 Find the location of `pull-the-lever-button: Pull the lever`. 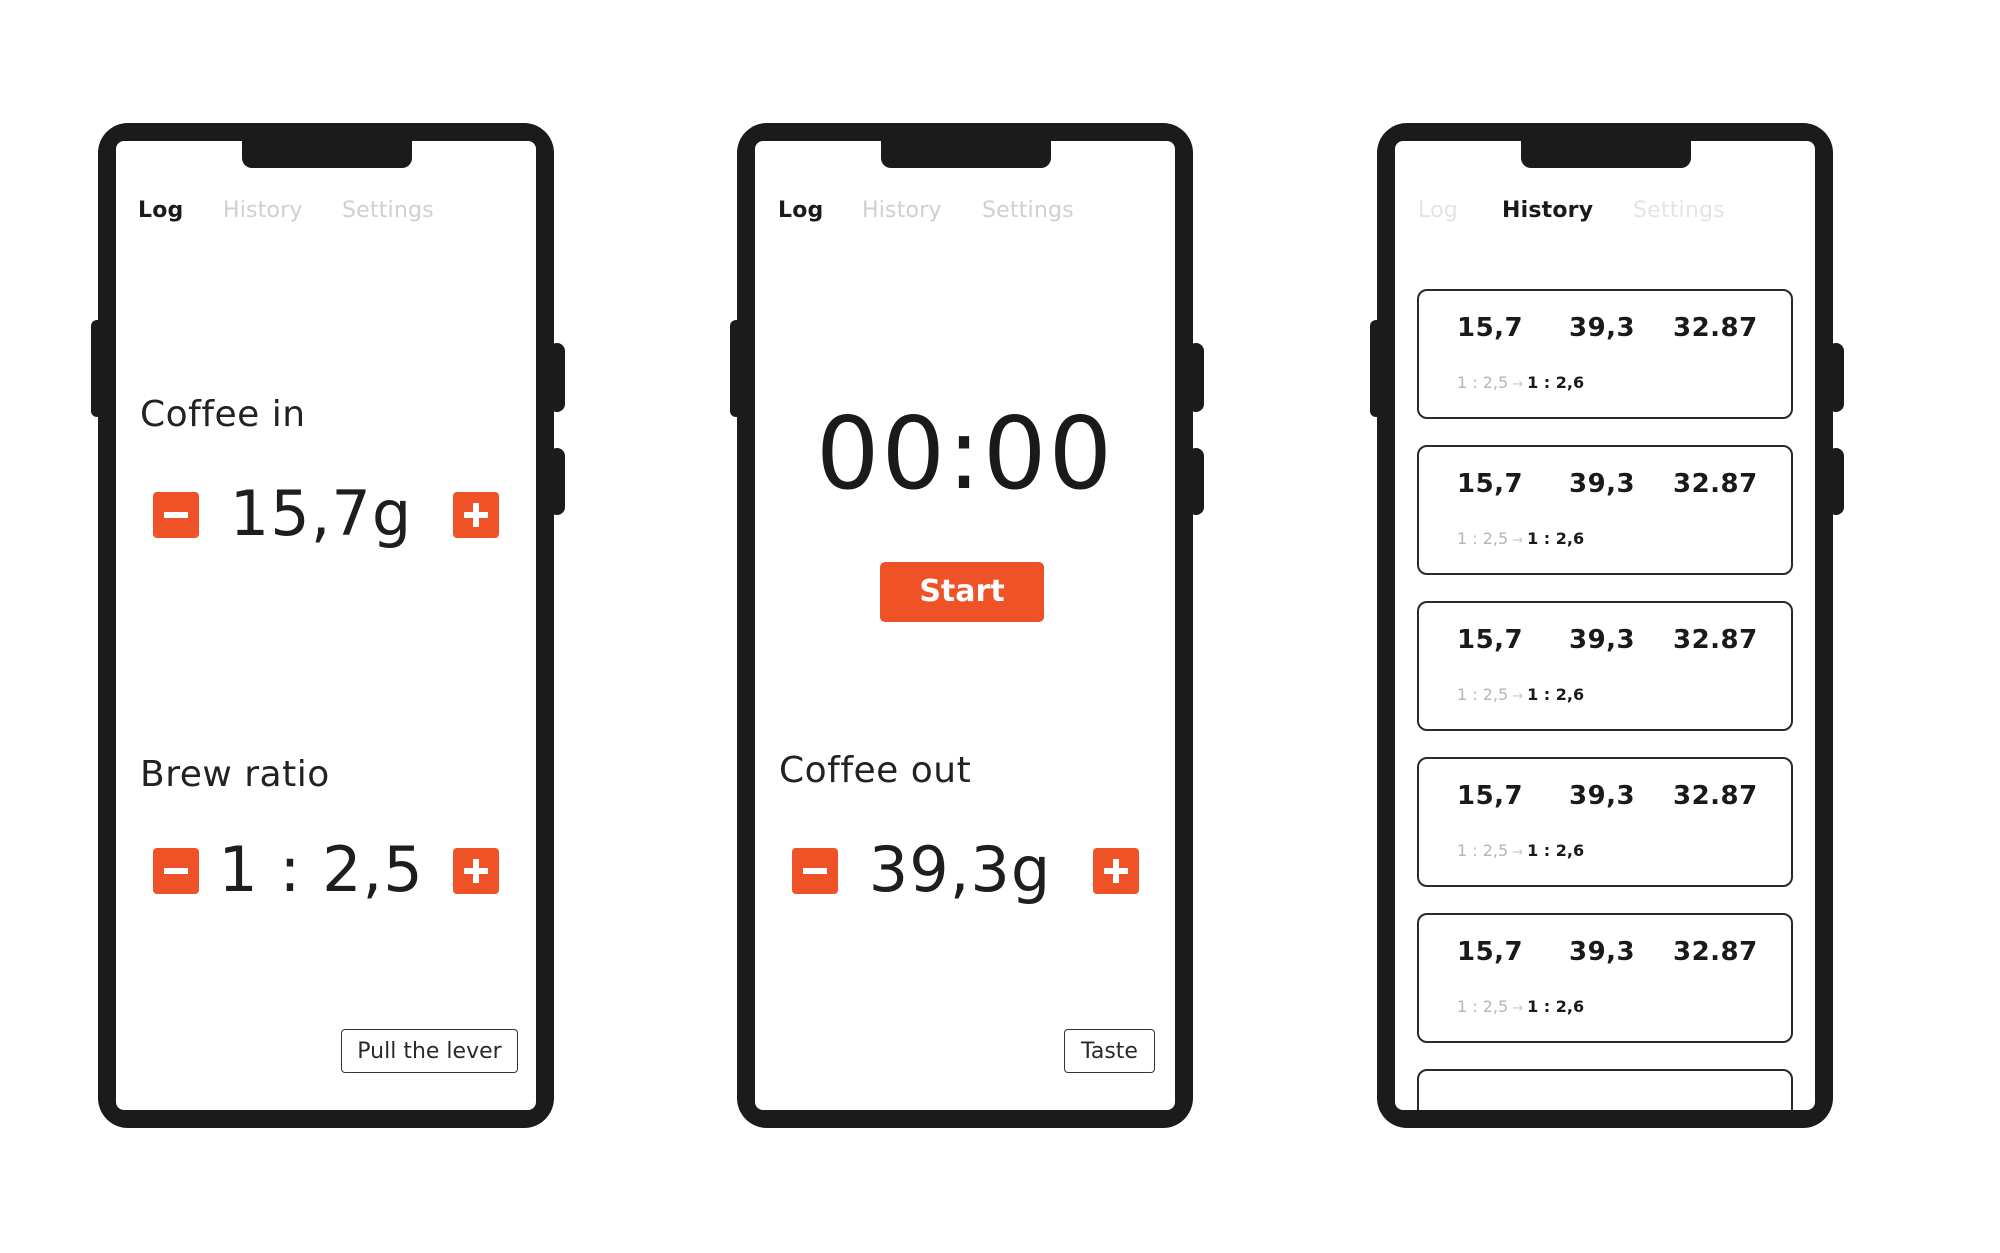

pull-the-lever-button: Pull the lever is located at coordinates (429, 1051).